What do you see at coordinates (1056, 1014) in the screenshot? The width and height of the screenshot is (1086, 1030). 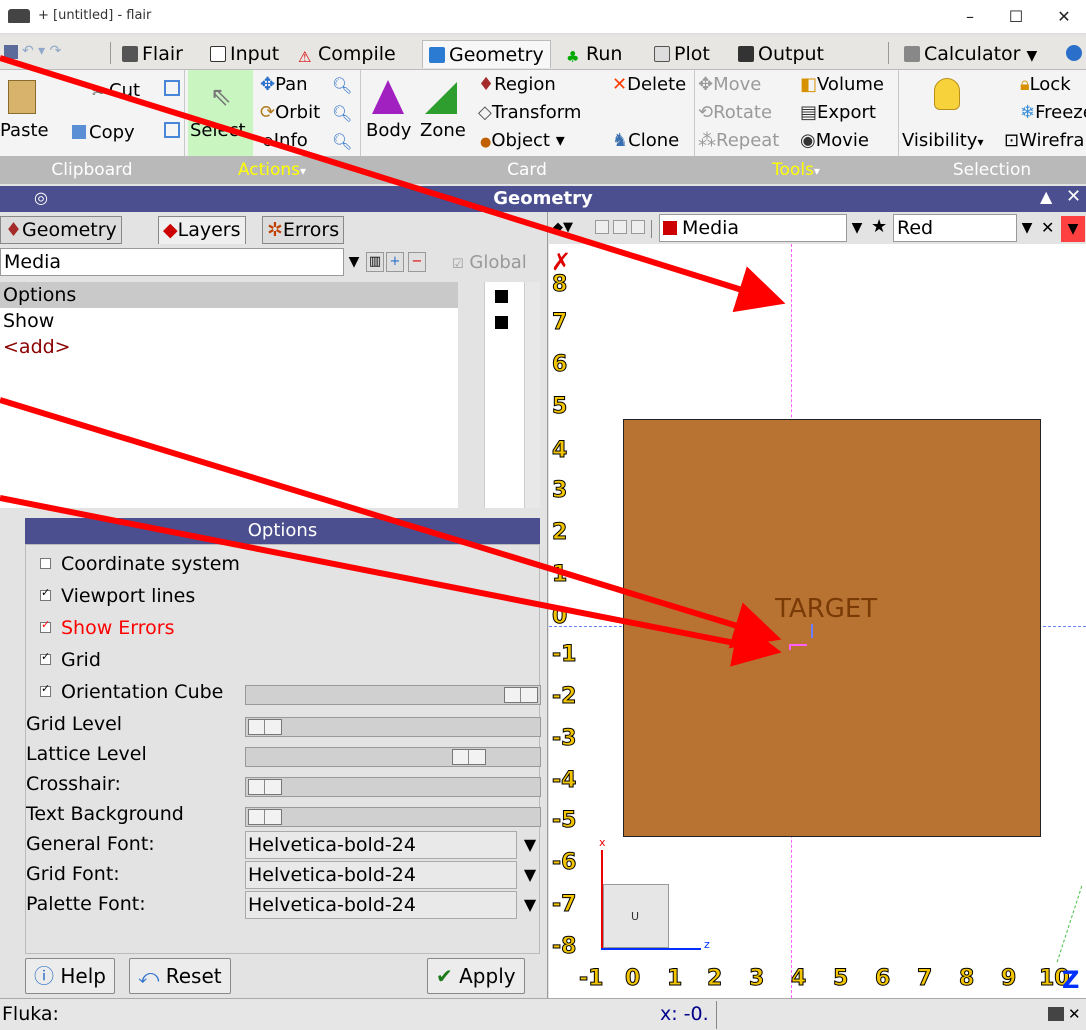 I see `keyboard-icon` at bounding box center [1056, 1014].